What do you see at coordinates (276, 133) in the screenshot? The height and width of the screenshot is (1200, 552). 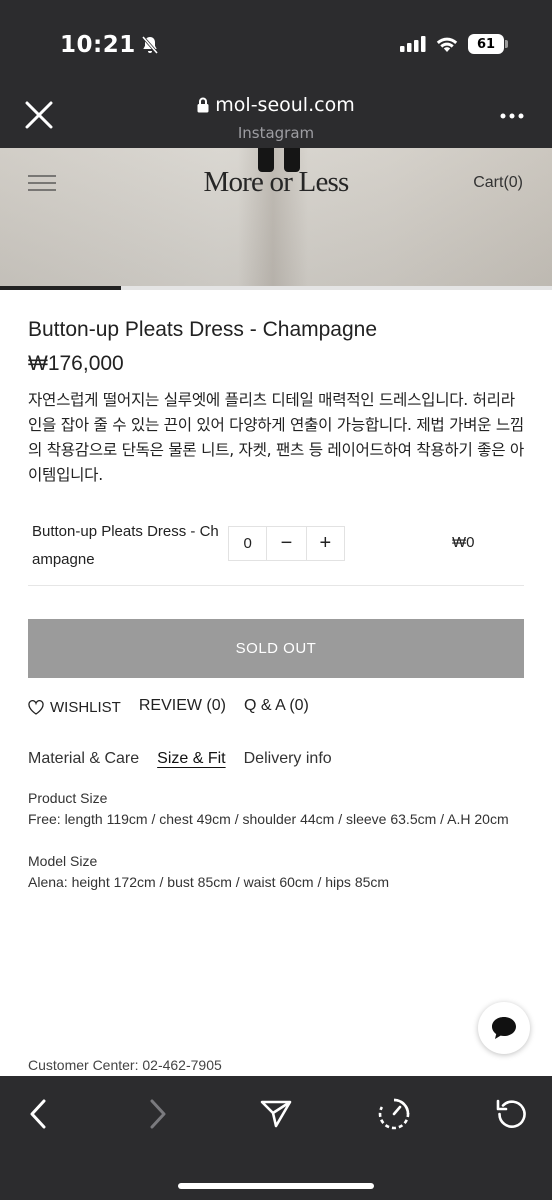 I see `source-app-label: Instagram` at bounding box center [276, 133].